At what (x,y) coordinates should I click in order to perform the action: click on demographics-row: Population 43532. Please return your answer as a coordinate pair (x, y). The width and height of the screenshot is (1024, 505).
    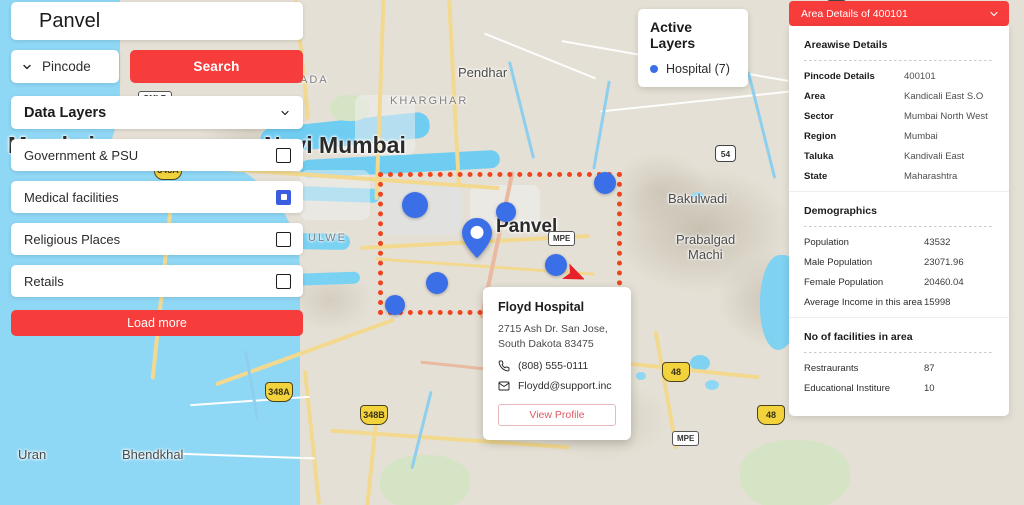
    Looking at the image, I should click on (899, 242).